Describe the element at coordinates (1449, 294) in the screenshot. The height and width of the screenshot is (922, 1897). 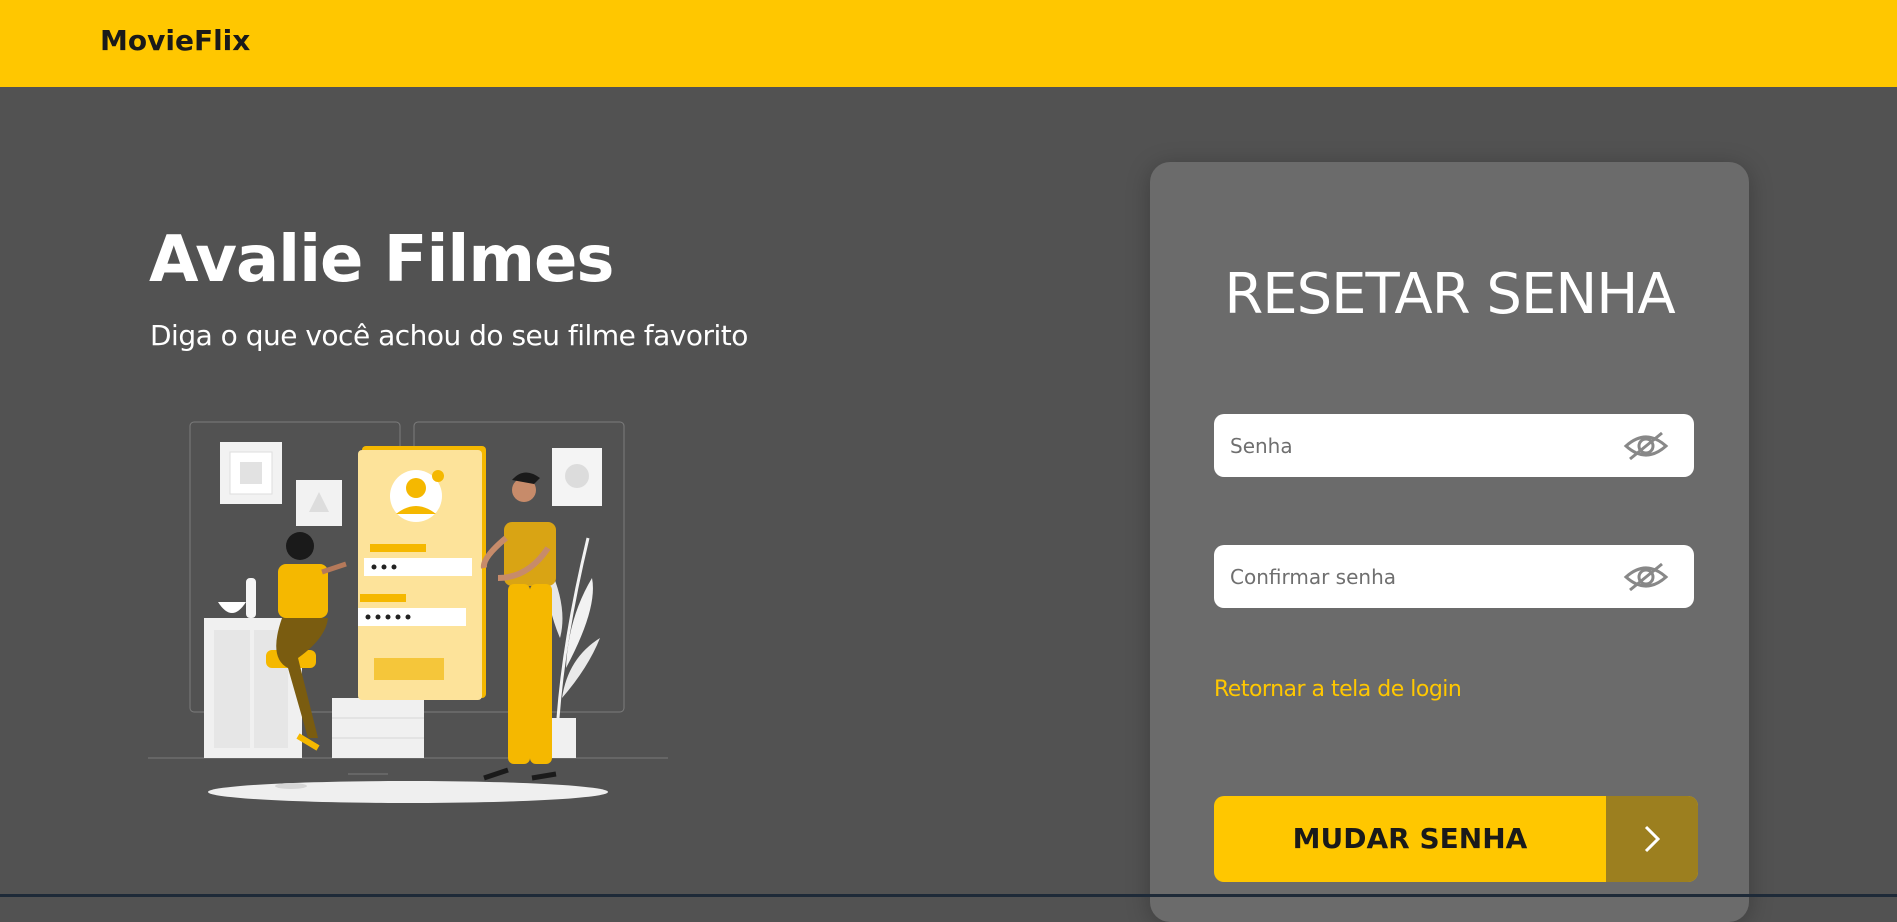
I see `reset-card-title: RESETAR SENHA` at that location.